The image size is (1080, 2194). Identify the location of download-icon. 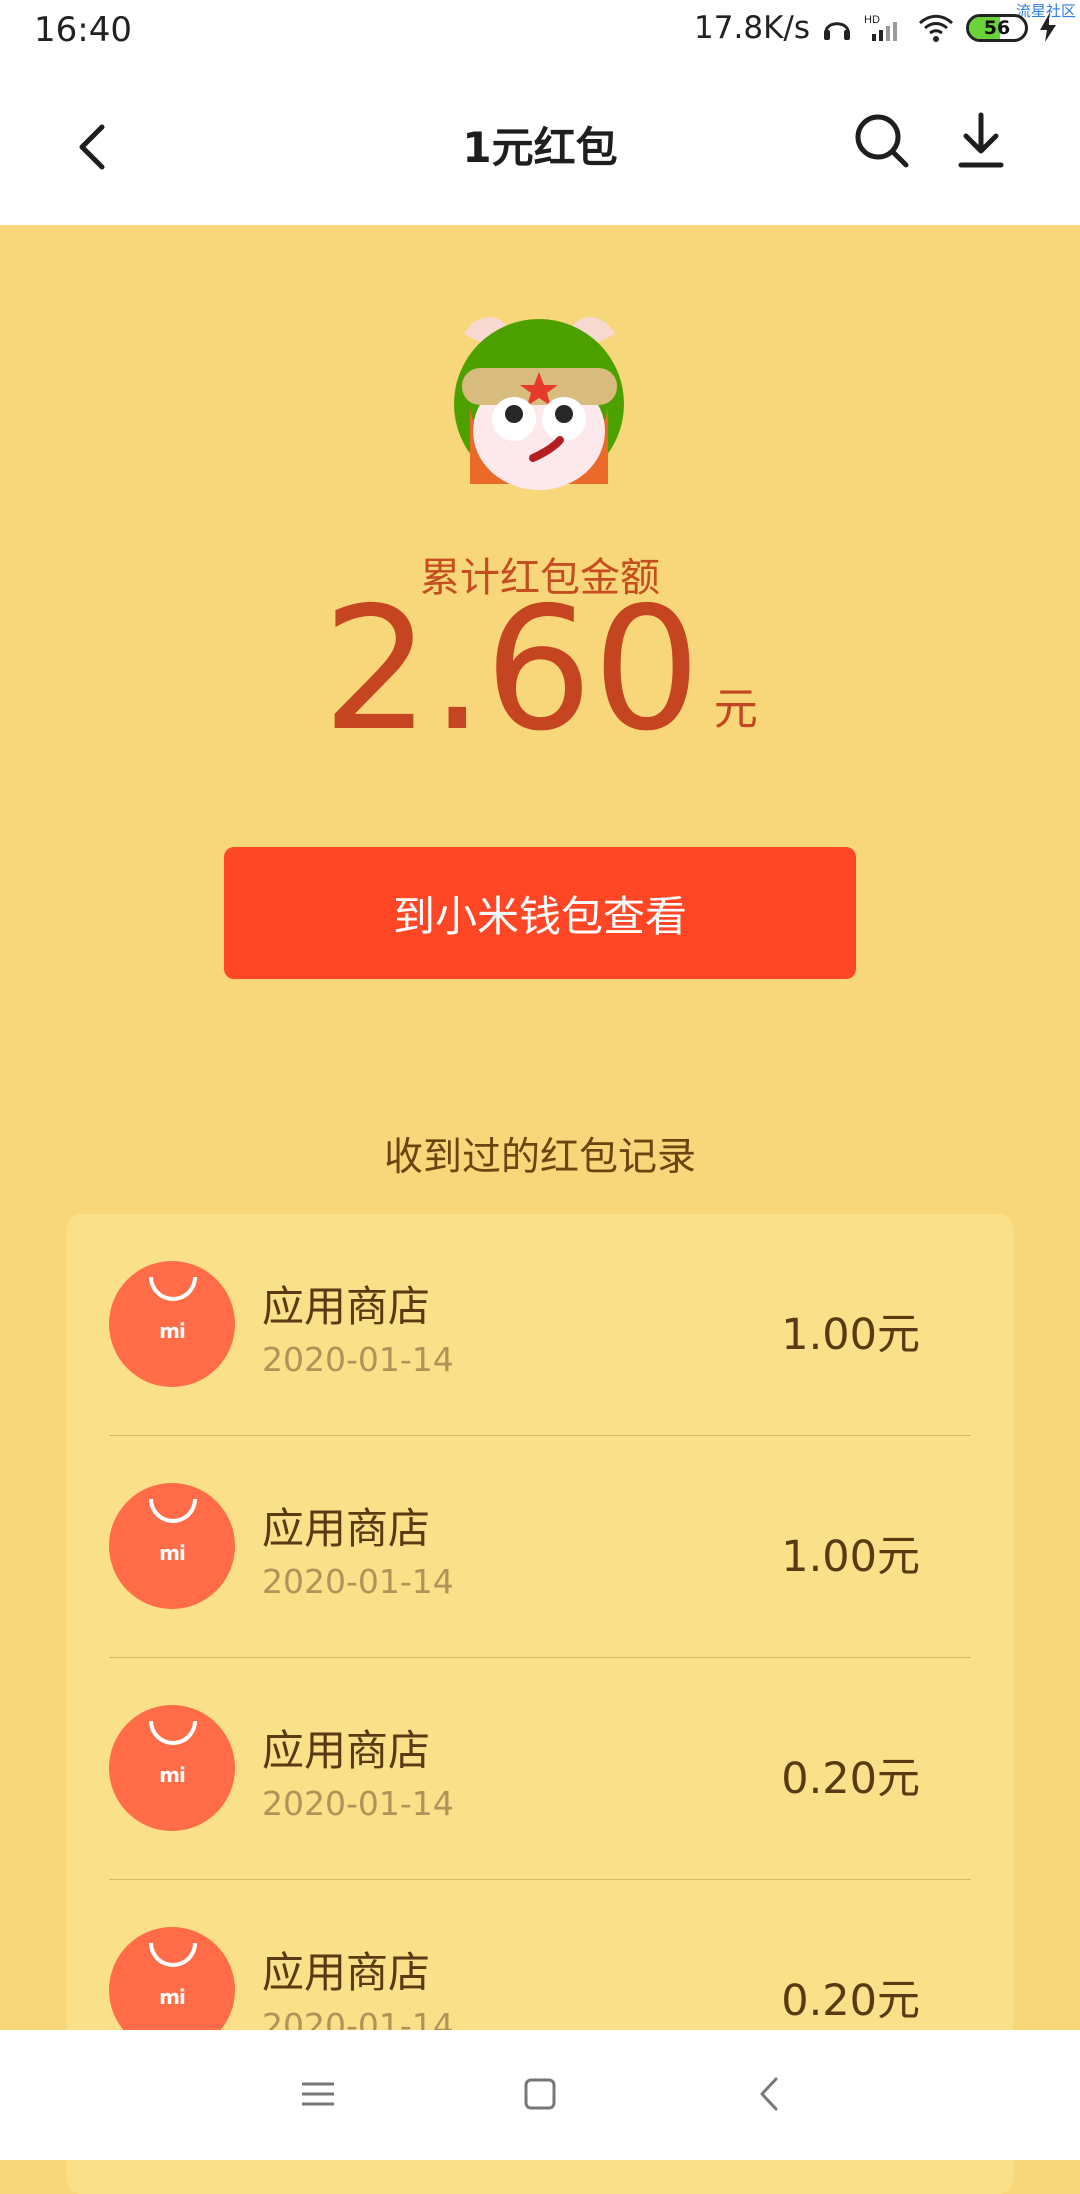
(981, 143).